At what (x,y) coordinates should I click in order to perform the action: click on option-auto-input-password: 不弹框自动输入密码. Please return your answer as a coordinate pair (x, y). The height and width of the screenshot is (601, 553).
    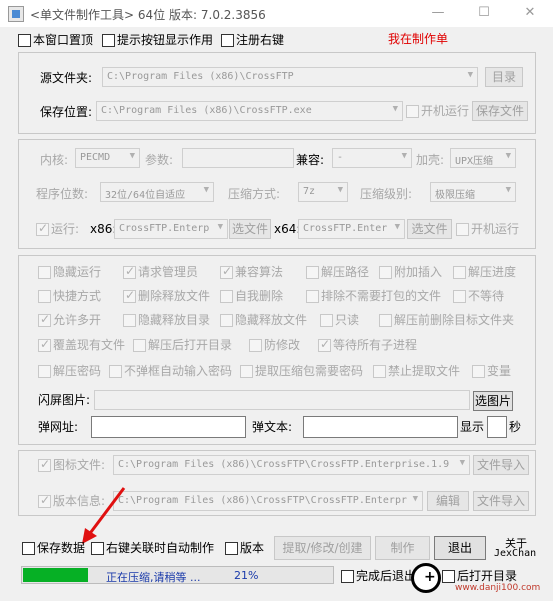
    Looking at the image, I should click on (170, 371).